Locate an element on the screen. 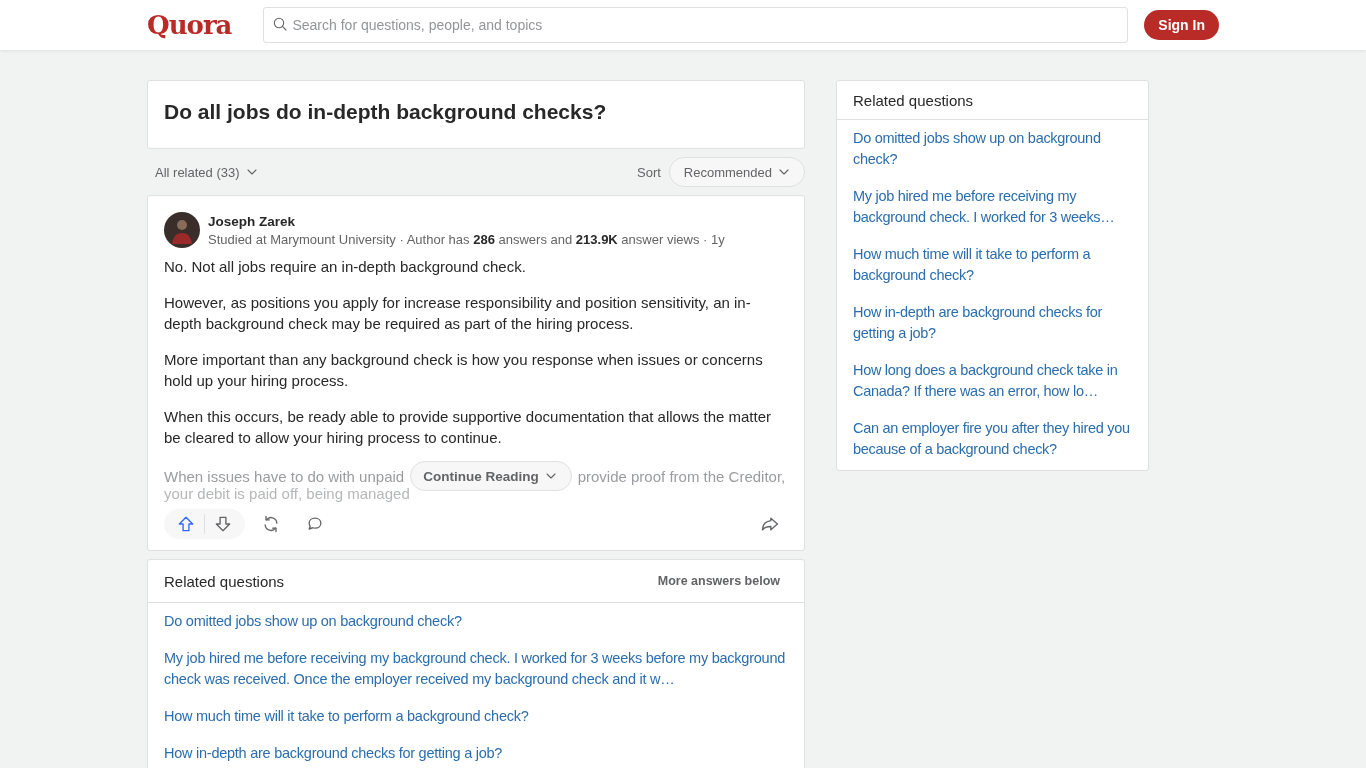 This screenshot has height=768, width=1366. author-name: Joseph Zarek is located at coordinates (466, 221).